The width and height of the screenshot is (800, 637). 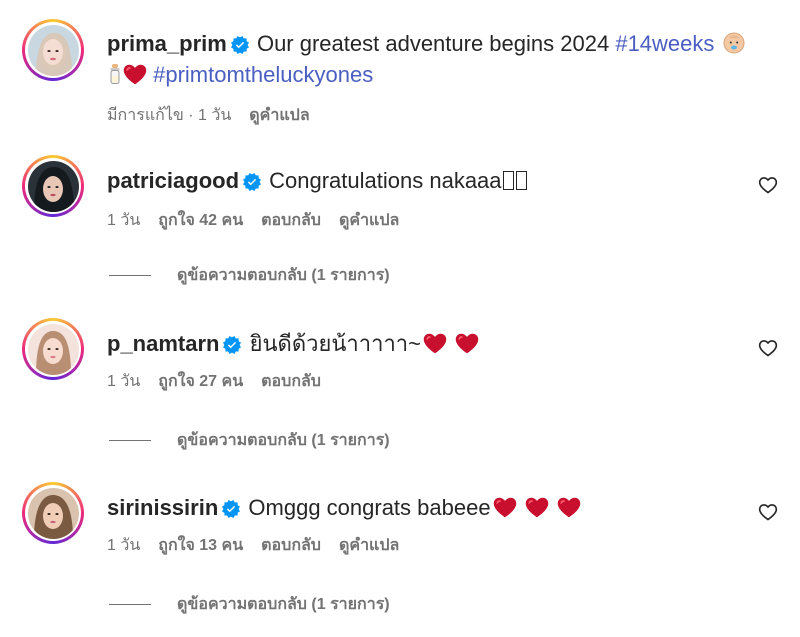 I want to click on comment-text: Omggg congrats babeee, so click(x=369, y=507).